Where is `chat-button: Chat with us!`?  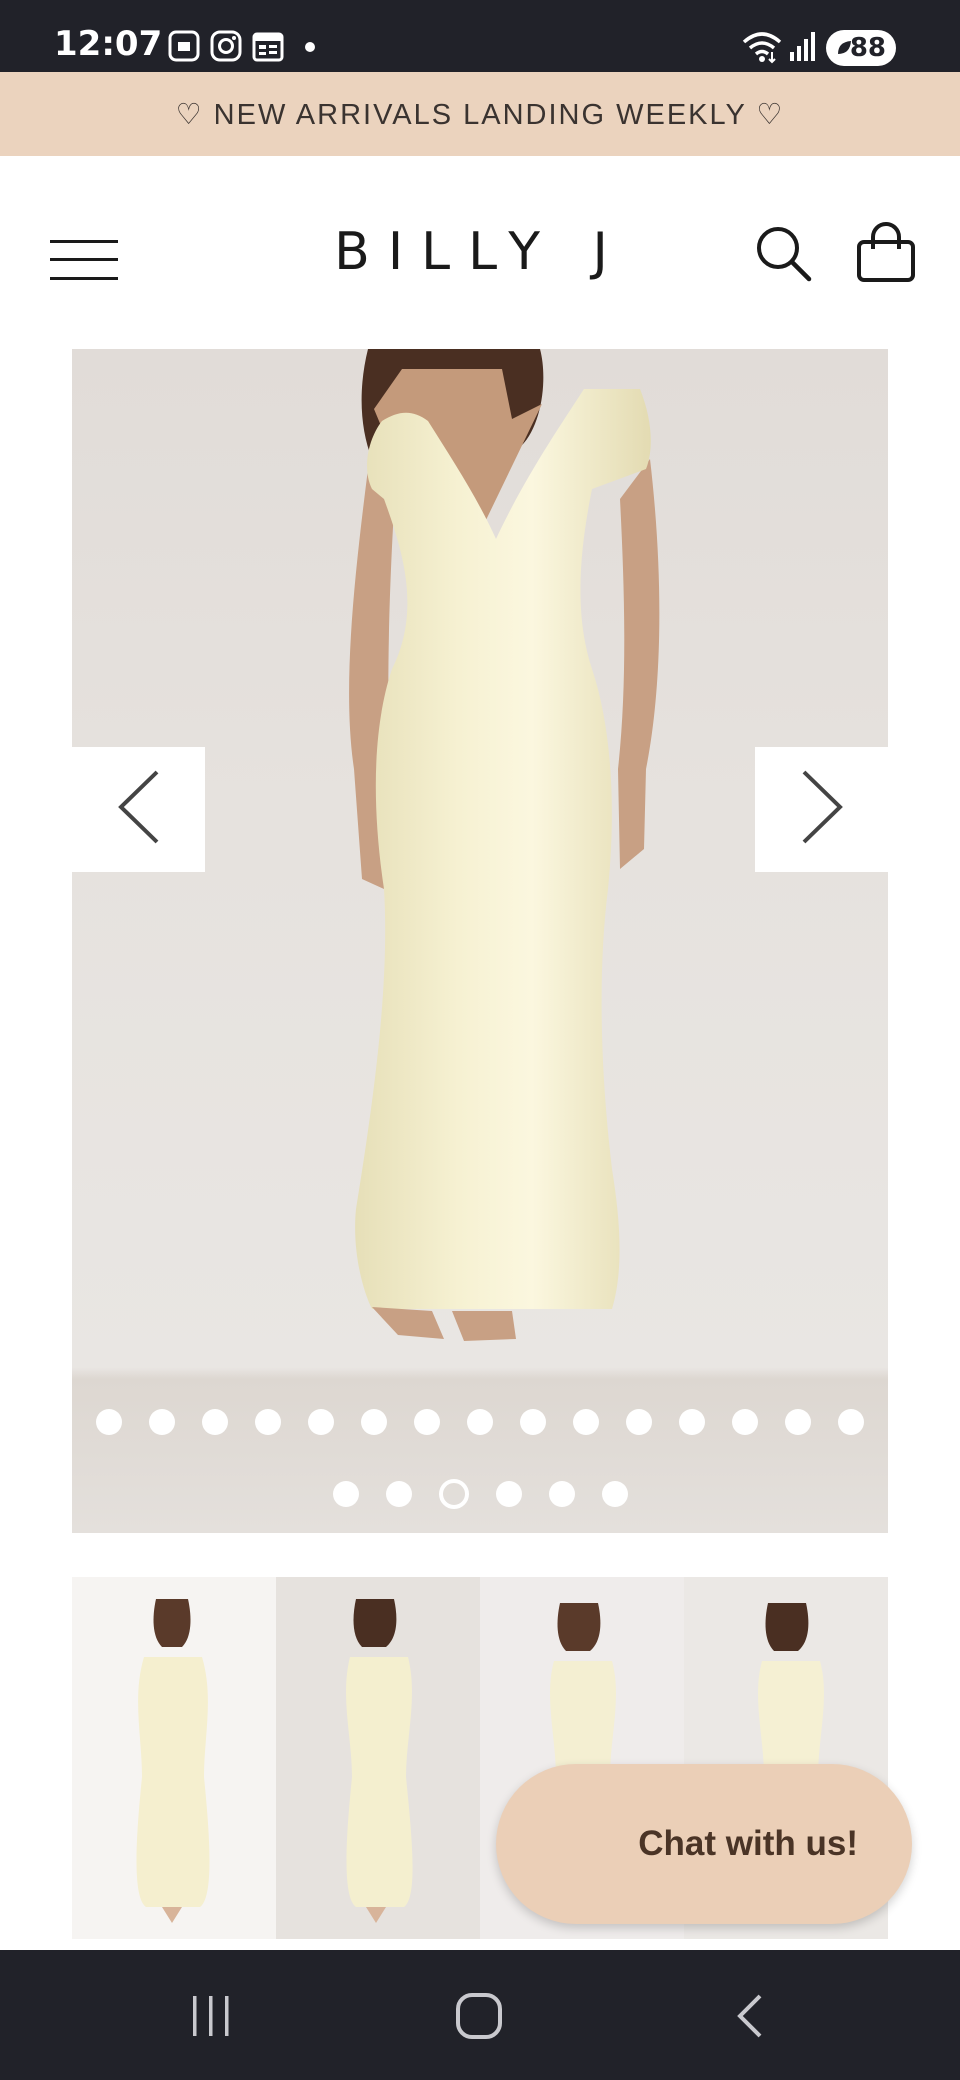 chat-button: Chat with us! is located at coordinates (704, 1844).